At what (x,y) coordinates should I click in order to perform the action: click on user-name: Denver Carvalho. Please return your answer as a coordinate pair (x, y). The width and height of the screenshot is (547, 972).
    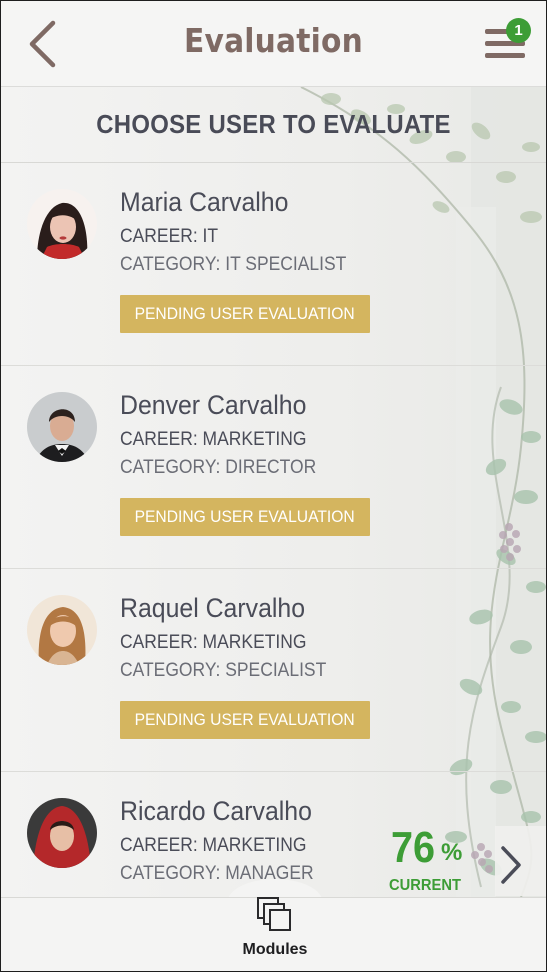
    Looking at the image, I should click on (213, 405).